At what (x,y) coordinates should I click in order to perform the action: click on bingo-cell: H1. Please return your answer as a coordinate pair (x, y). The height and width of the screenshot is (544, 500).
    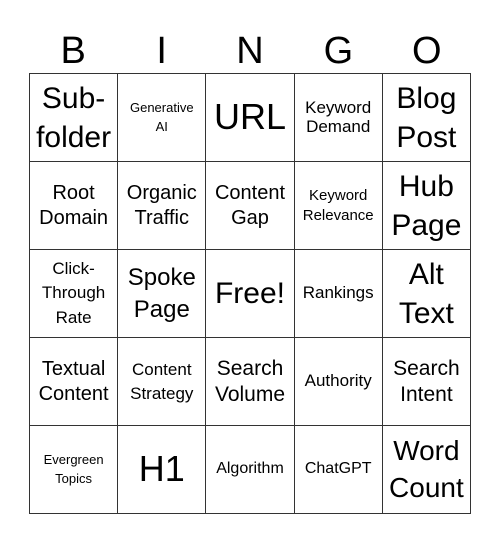
    Looking at the image, I should click on (162, 470).